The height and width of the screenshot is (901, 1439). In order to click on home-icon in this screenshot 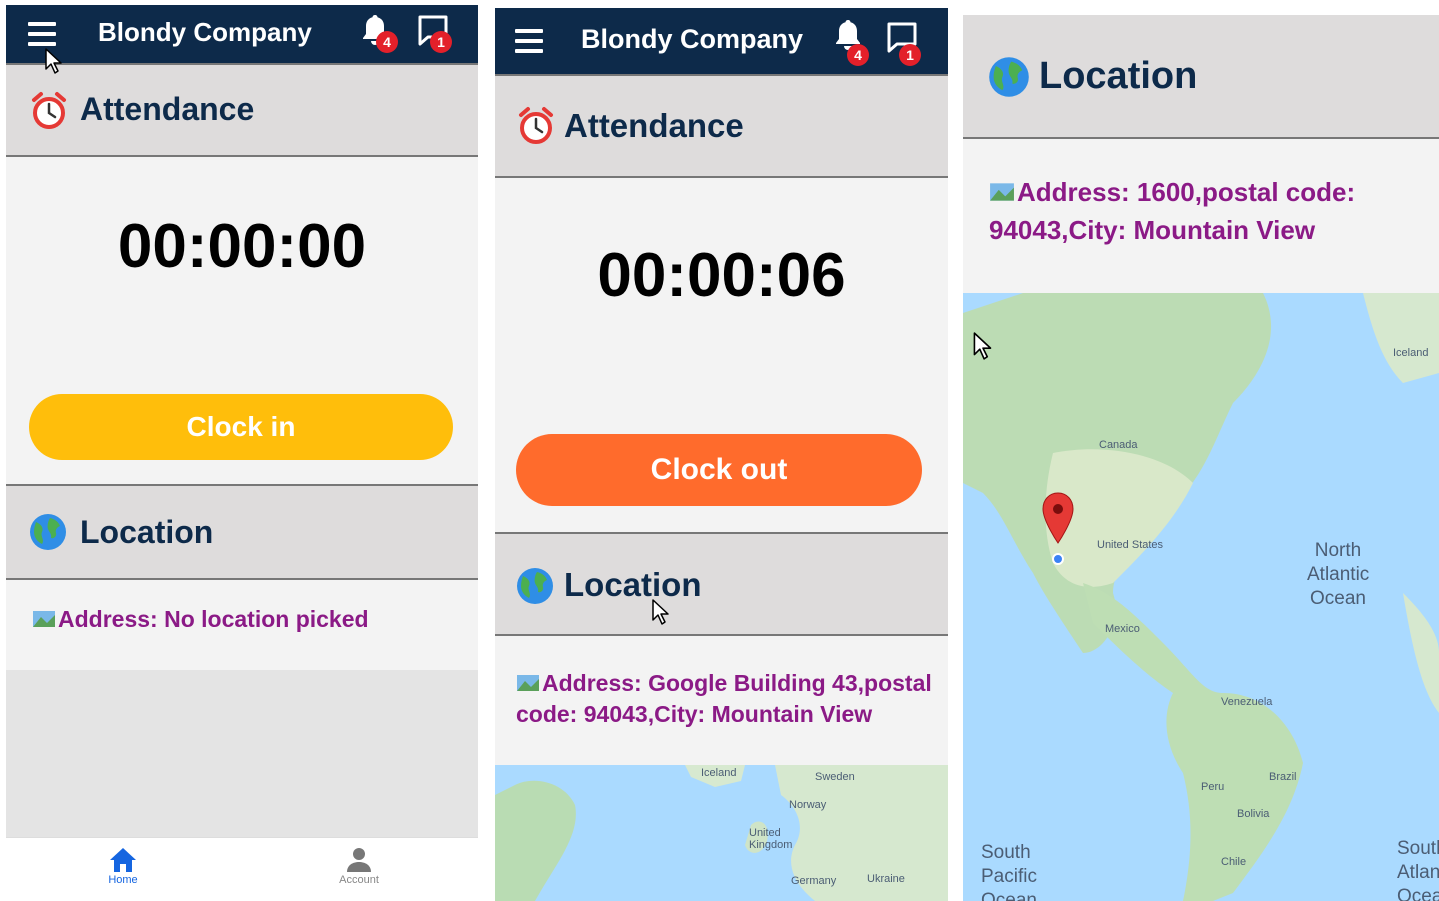, I will do `click(123, 860)`.